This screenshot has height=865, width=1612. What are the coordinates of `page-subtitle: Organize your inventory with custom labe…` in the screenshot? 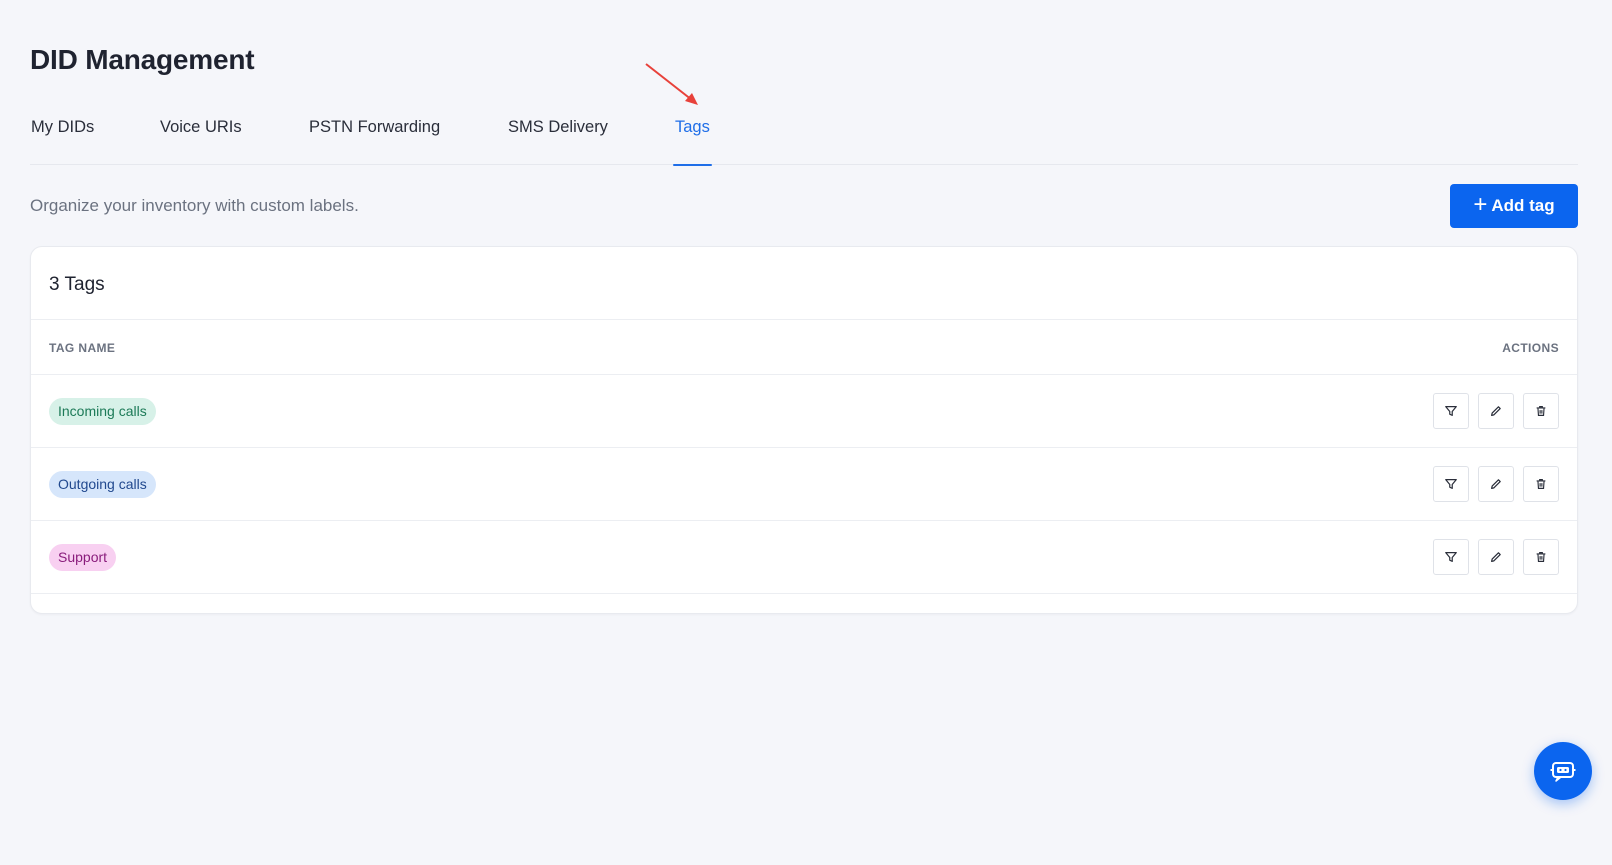 It's located at (194, 205).